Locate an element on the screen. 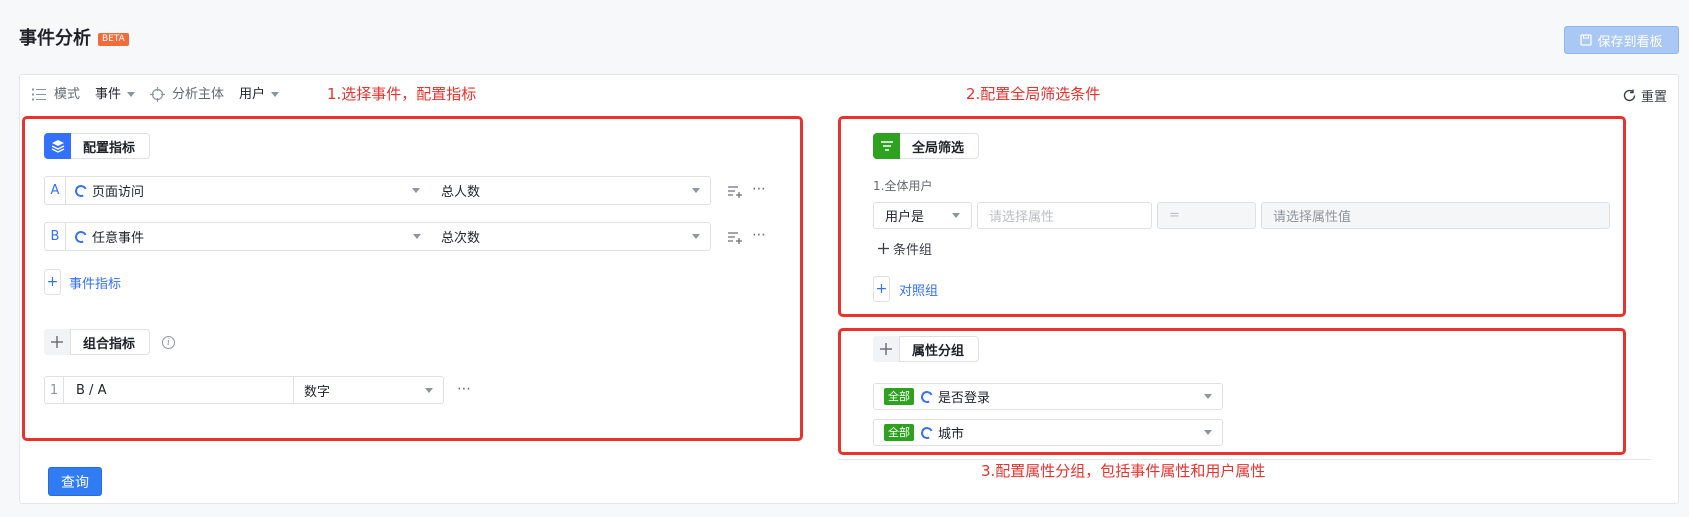 The image size is (1689, 517). save-to-dashboard-button: 保存到看板 is located at coordinates (1621, 40).